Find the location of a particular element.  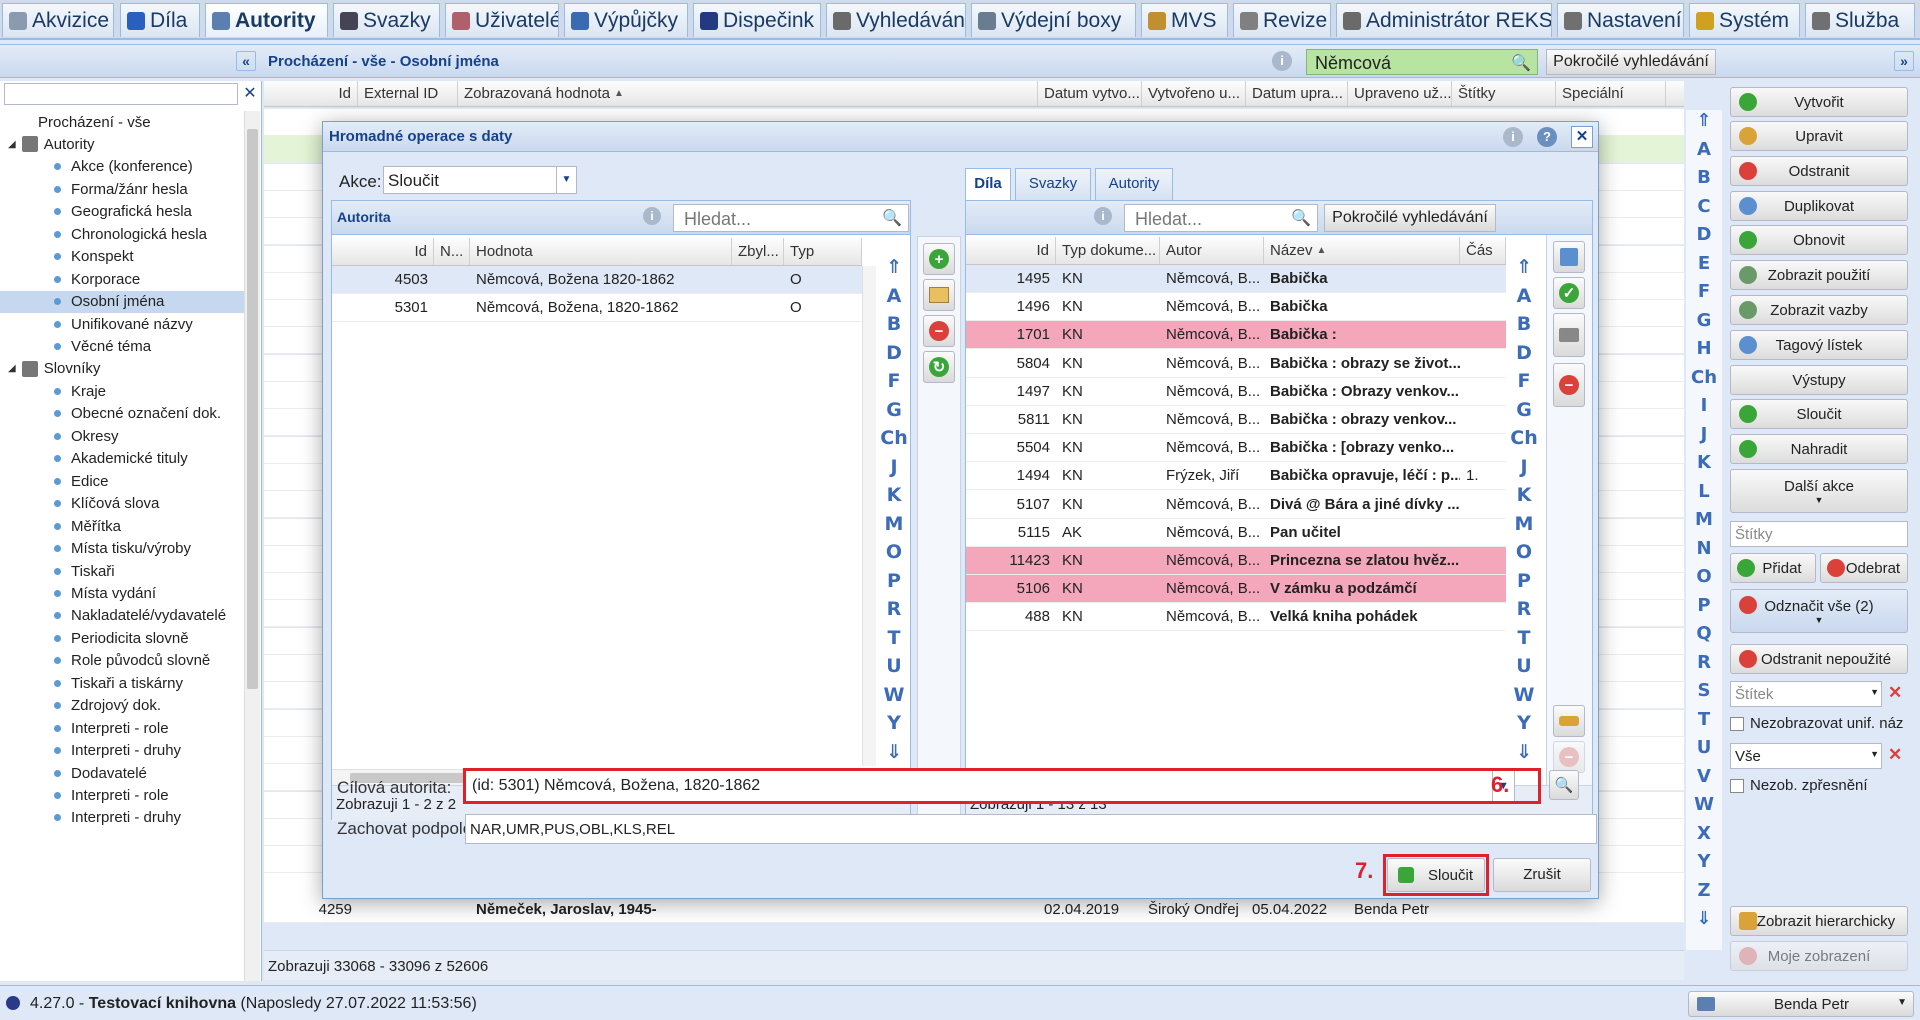

collapse-left-icon: « is located at coordinates (246, 61).